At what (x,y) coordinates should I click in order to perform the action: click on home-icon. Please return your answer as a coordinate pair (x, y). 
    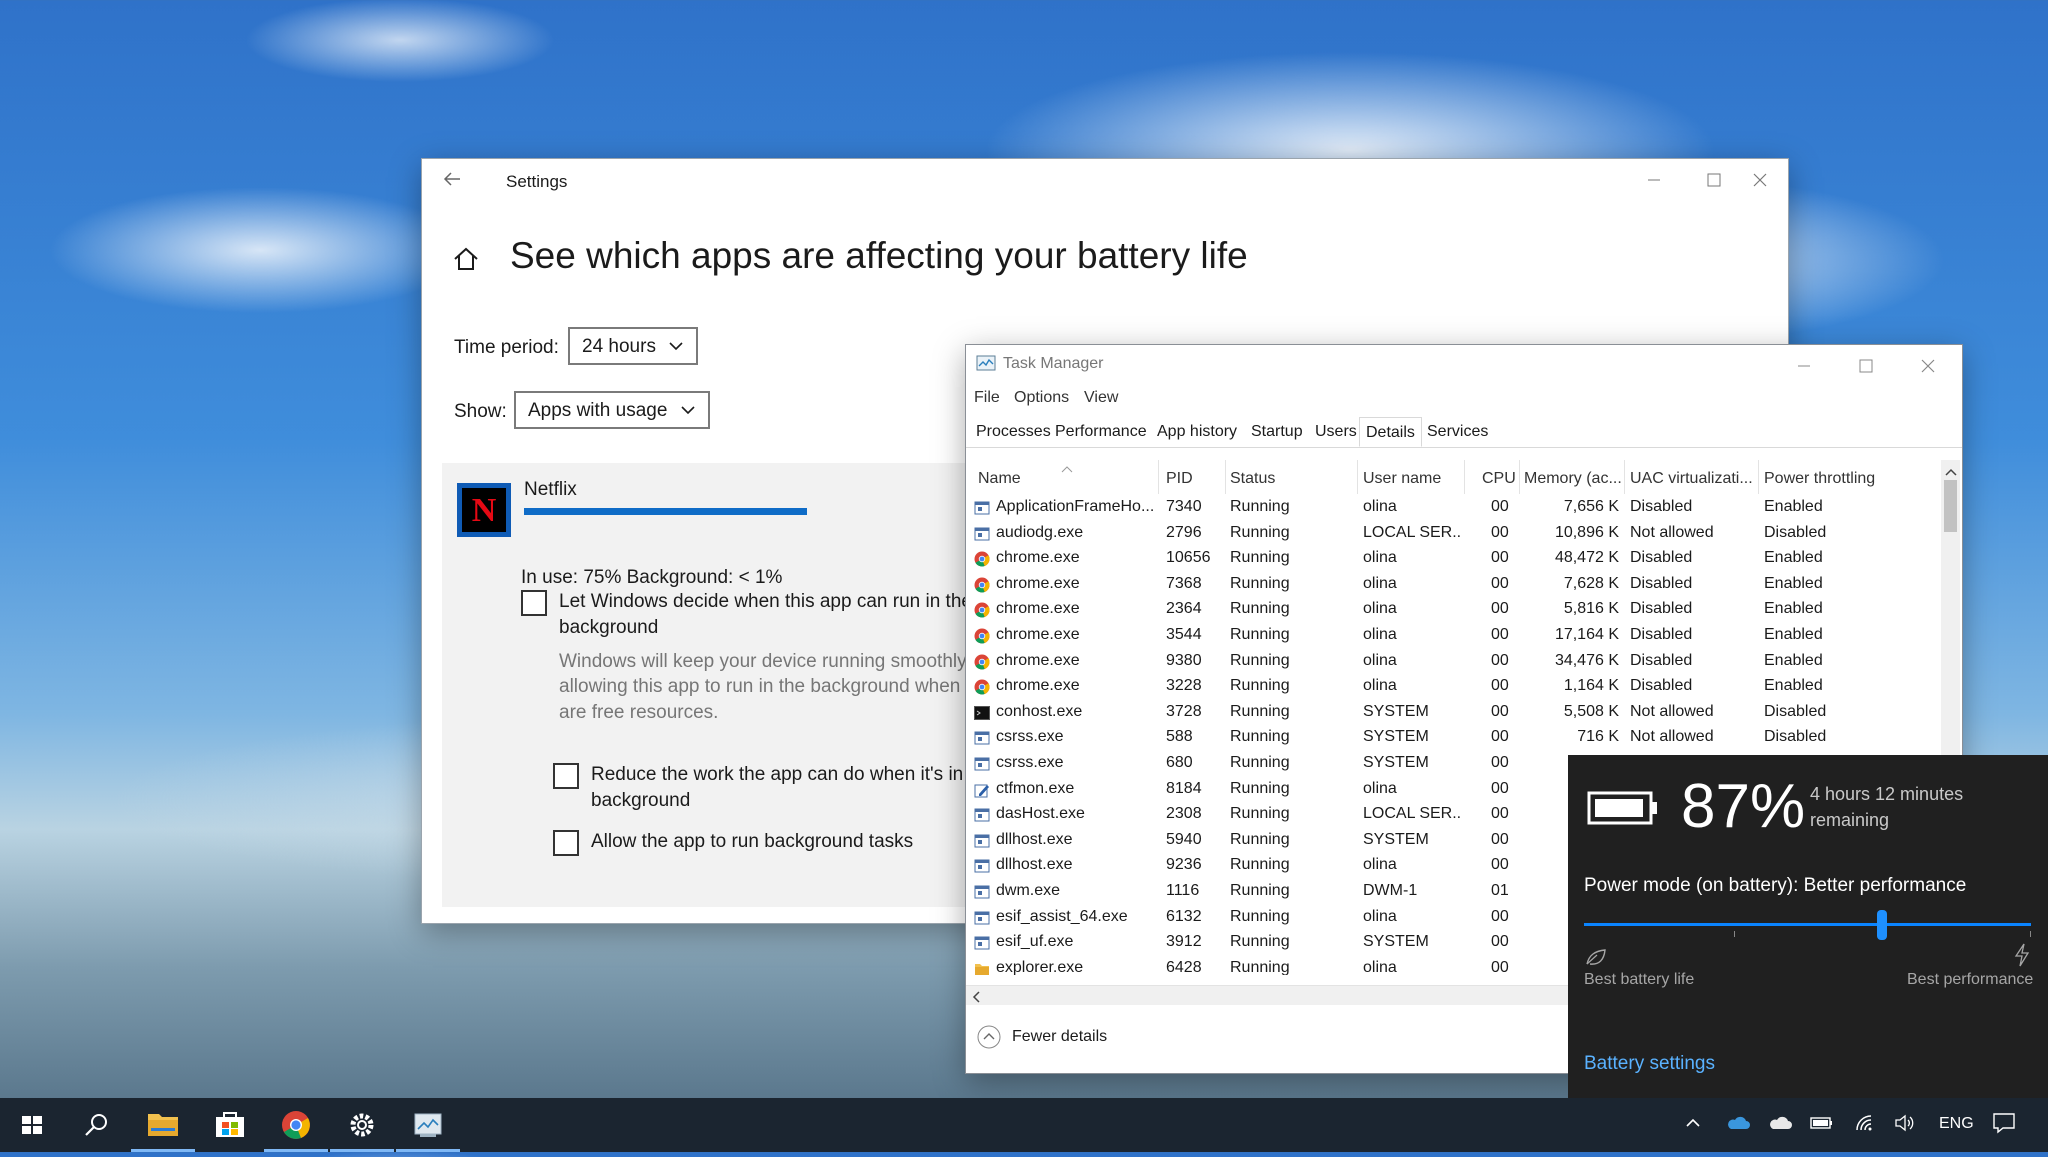
    Looking at the image, I should click on (466, 259).